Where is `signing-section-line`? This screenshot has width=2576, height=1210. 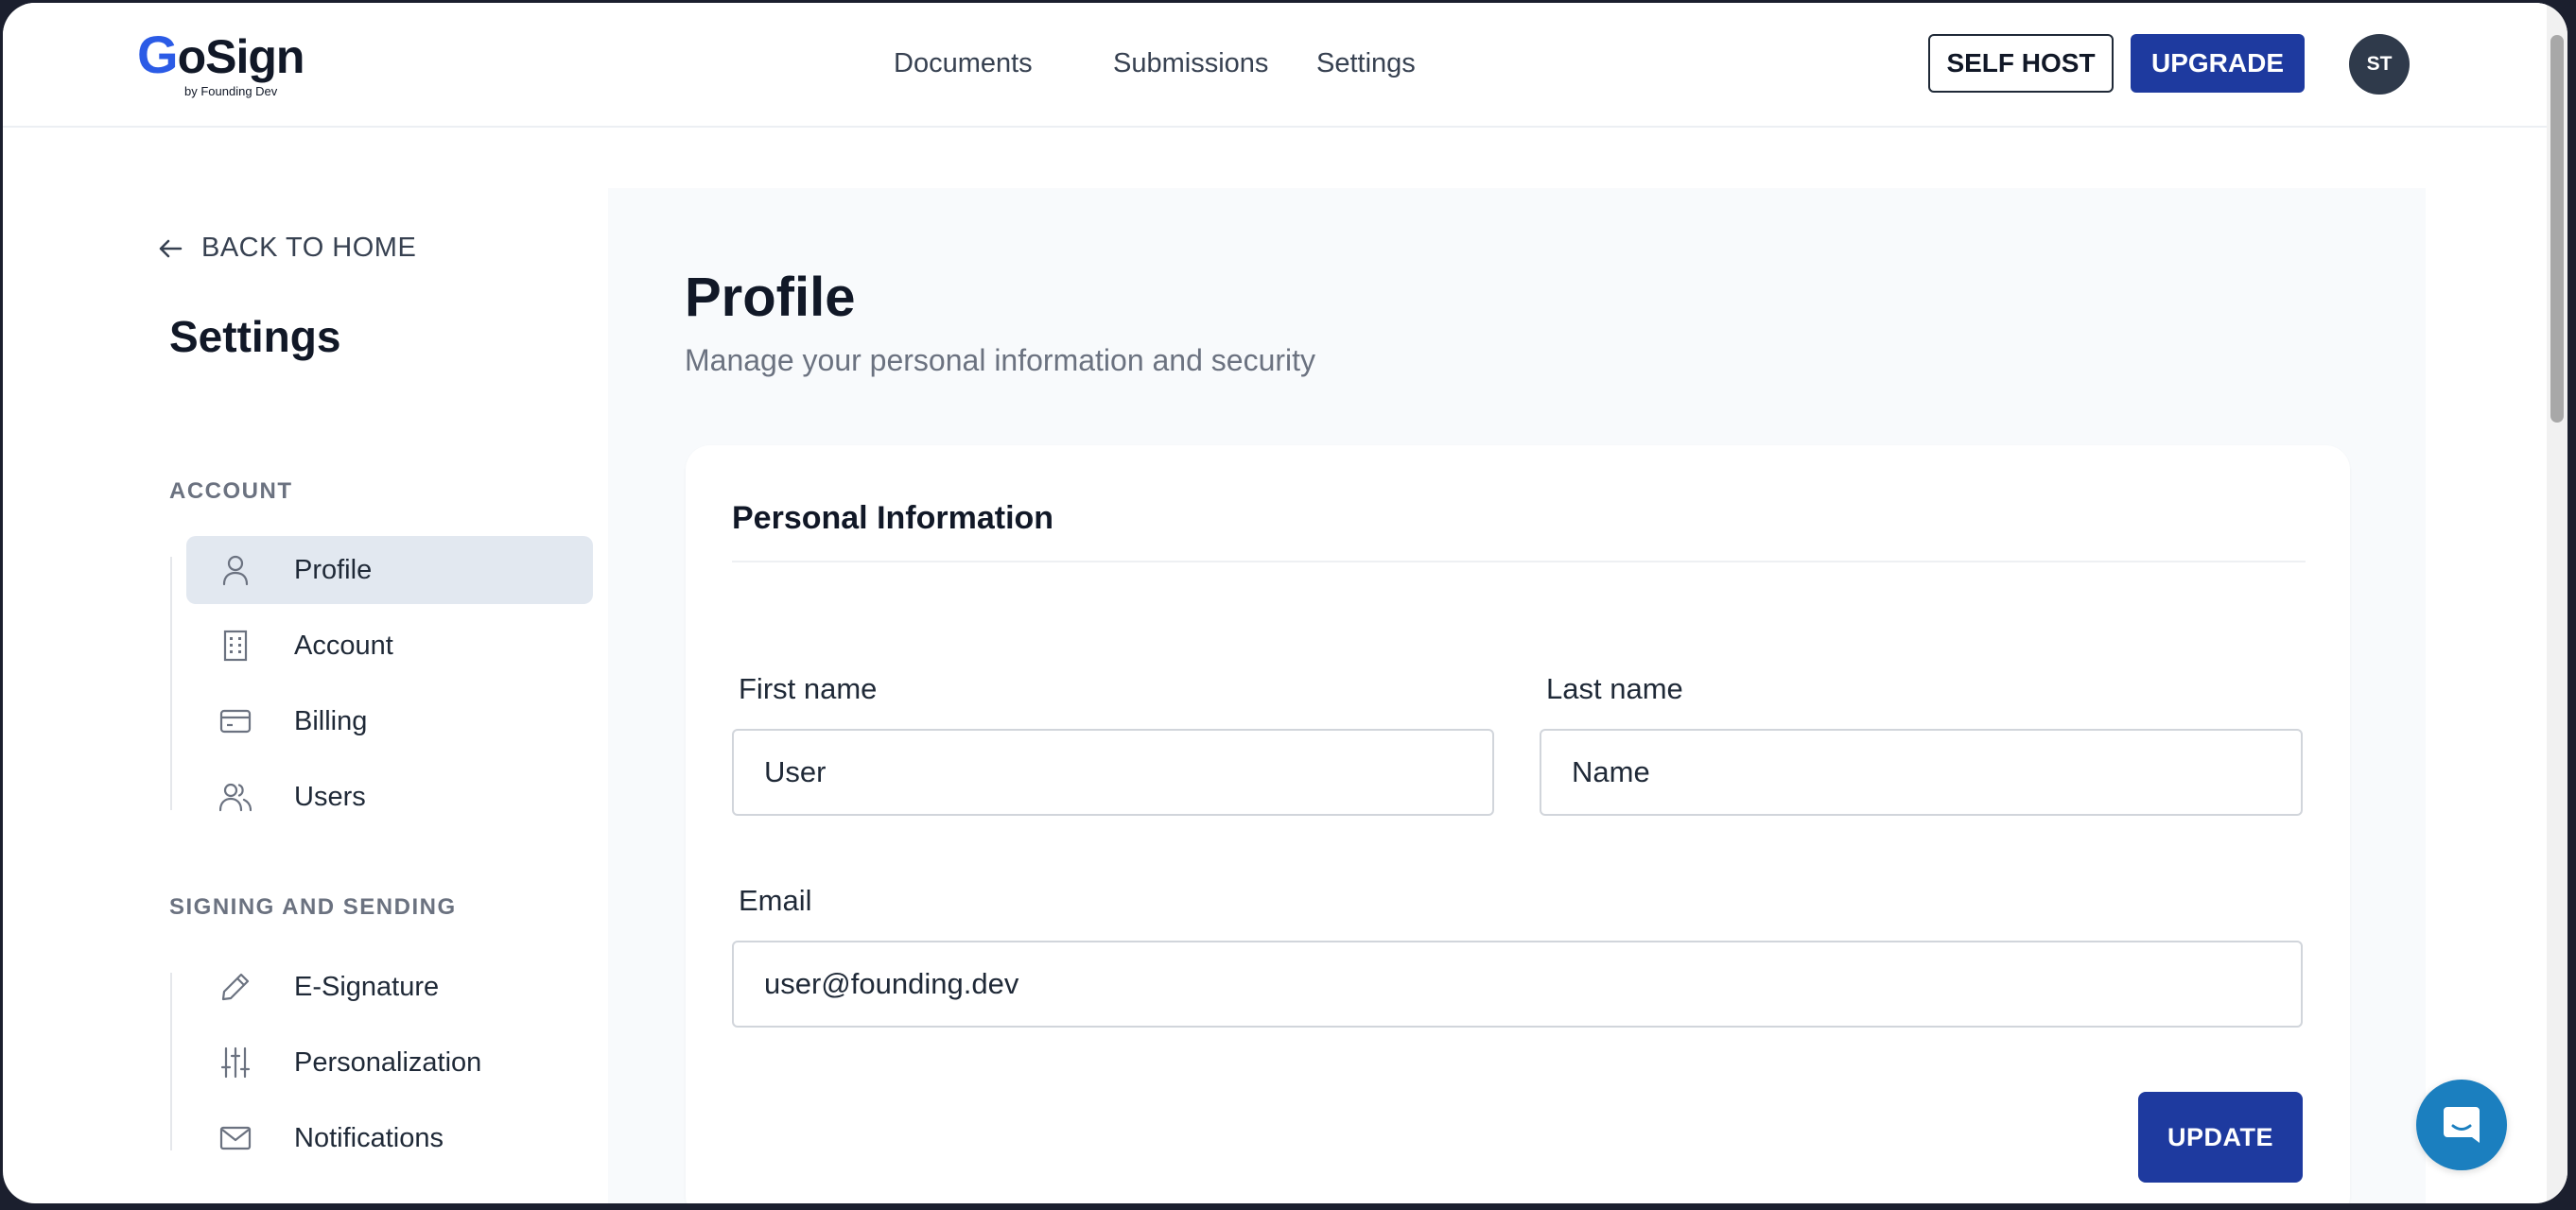
signing-section-line is located at coordinates (171, 1061).